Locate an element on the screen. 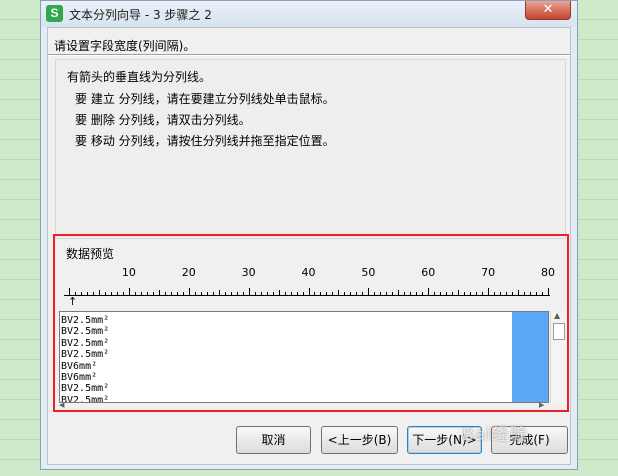  ruler-number: 80 is located at coordinates (548, 272).